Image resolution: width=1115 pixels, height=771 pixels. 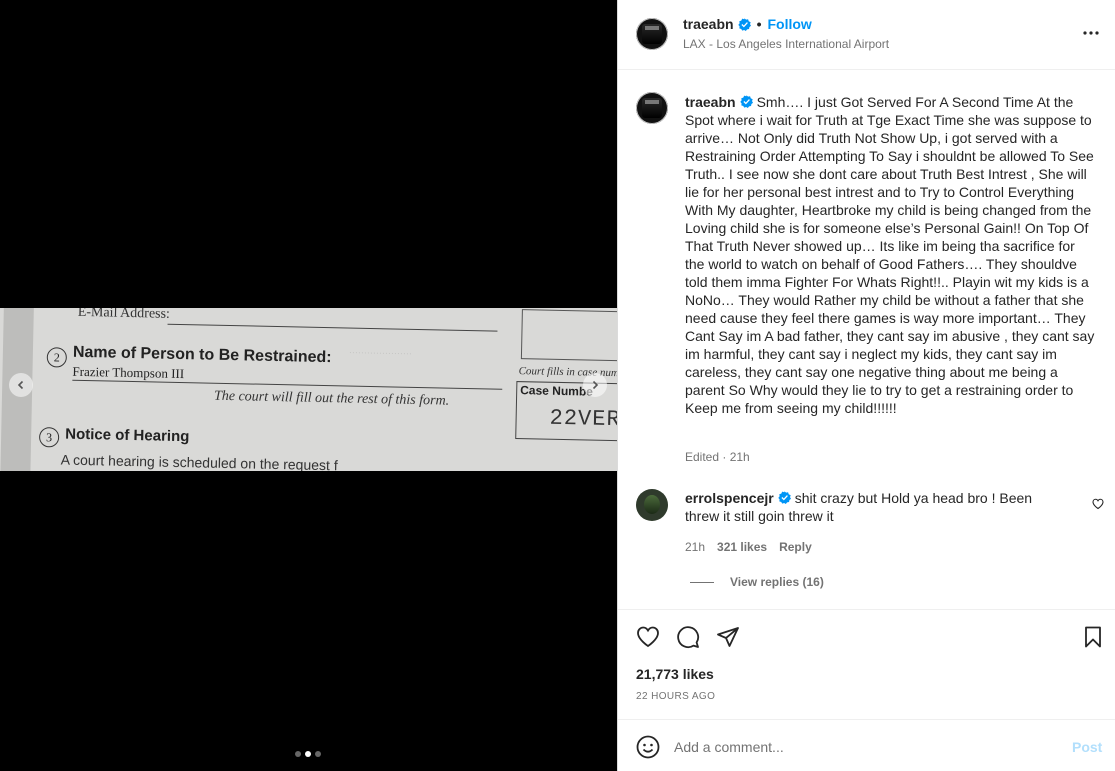 What do you see at coordinates (728, 637) in the screenshot?
I see `share-paper-plane-icon` at bounding box center [728, 637].